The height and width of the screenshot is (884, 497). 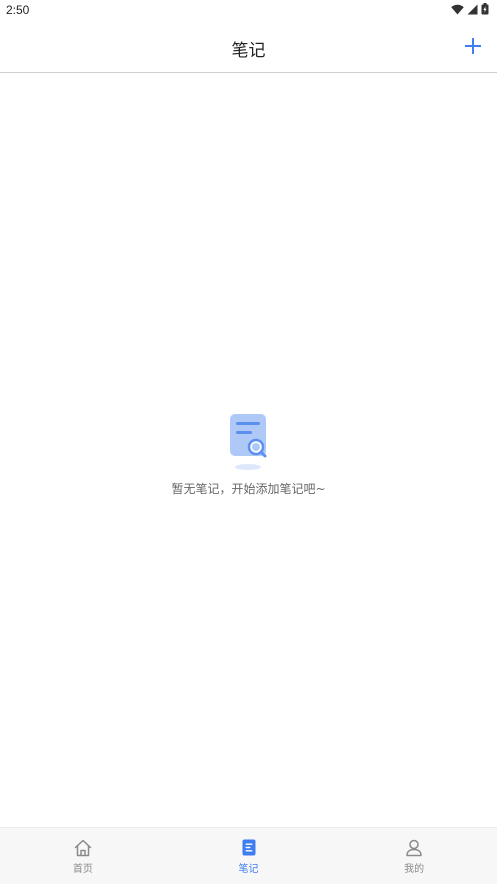 What do you see at coordinates (82, 869) in the screenshot?
I see `nav-label-home: 首页` at bounding box center [82, 869].